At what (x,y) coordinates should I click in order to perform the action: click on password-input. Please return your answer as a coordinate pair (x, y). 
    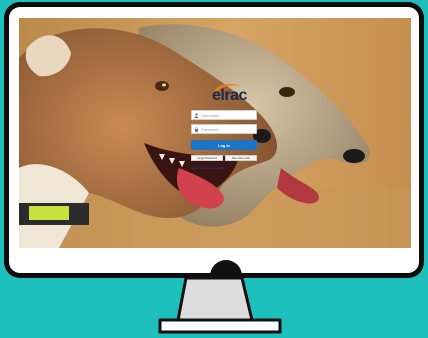
    Looking at the image, I should click on (226, 129).